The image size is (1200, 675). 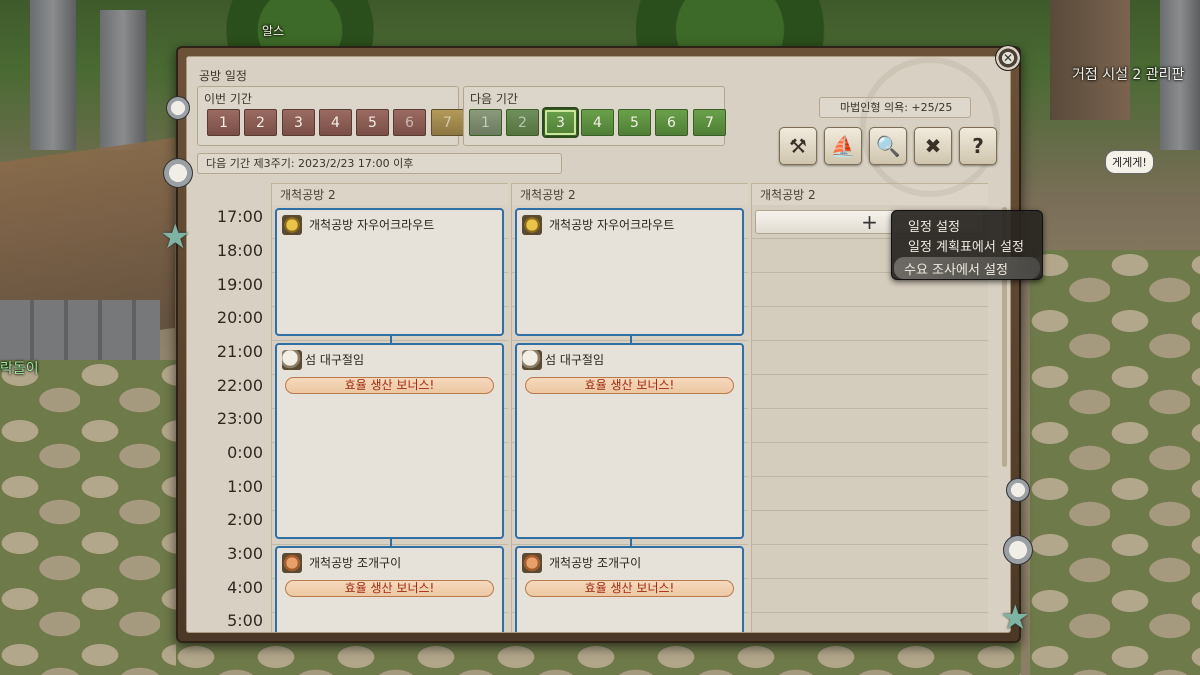 What do you see at coordinates (239, 284) in the screenshot?
I see `time-label: 19:00` at bounding box center [239, 284].